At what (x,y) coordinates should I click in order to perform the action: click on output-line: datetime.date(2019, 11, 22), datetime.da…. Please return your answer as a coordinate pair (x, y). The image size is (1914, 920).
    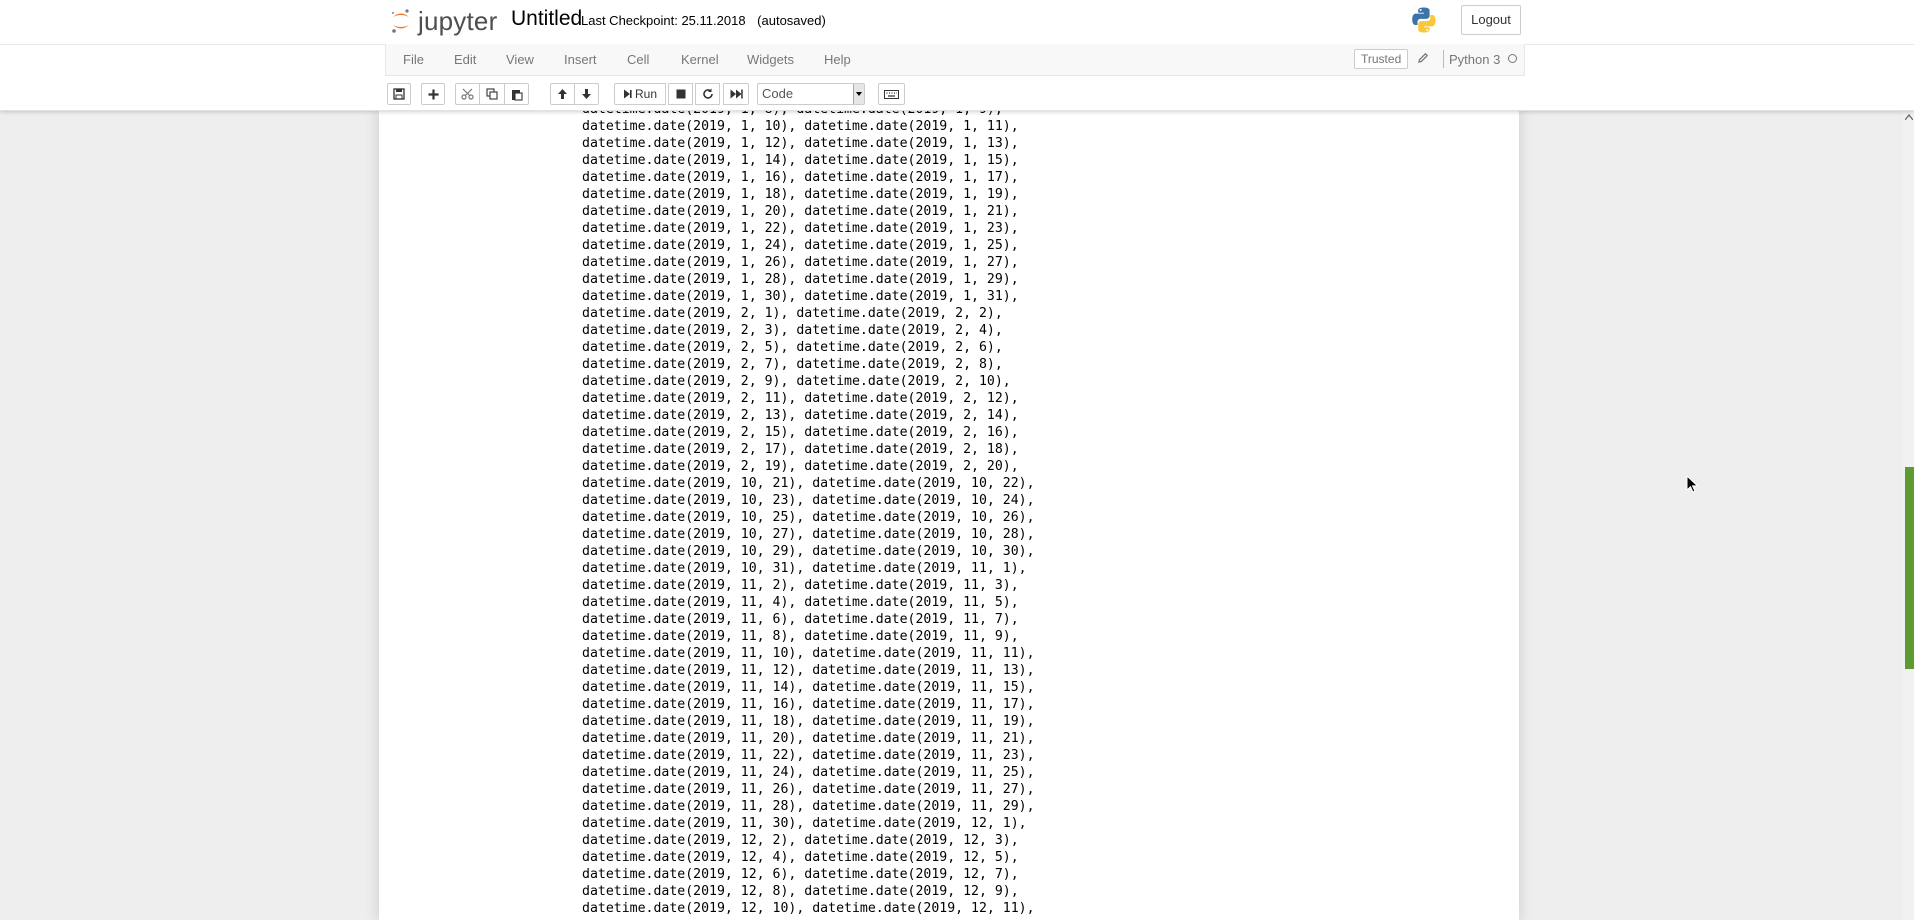
    Looking at the image, I should click on (808, 755).